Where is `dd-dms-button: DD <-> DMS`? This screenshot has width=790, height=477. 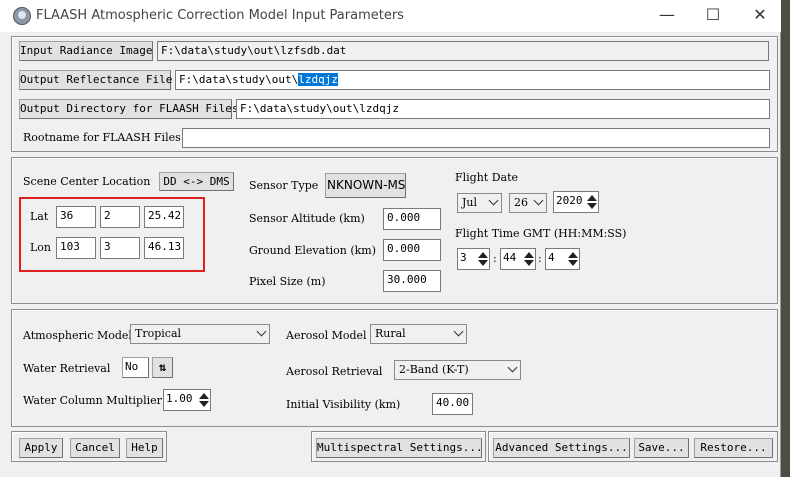 dd-dms-button: DD <-> DMS is located at coordinates (196, 181).